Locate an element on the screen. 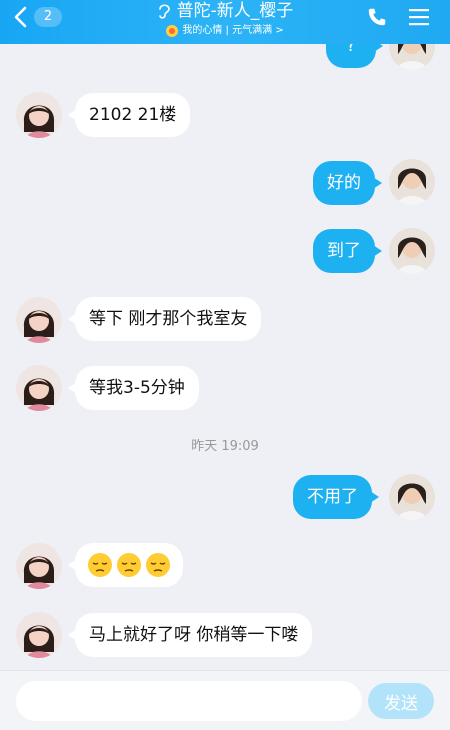 The image size is (450, 730). message-bubble-incoming: 马上就好了呀 你稍等一下喽 is located at coordinates (190, 635).